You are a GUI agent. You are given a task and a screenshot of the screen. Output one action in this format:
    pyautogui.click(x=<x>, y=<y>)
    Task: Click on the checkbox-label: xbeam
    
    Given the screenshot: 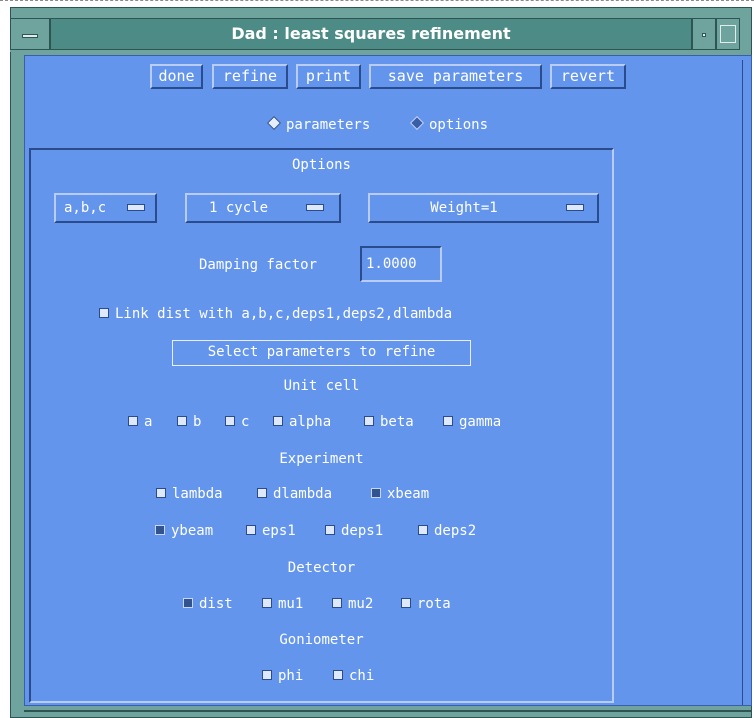 What is the action you would take?
    pyautogui.click(x=408, y=494)
    